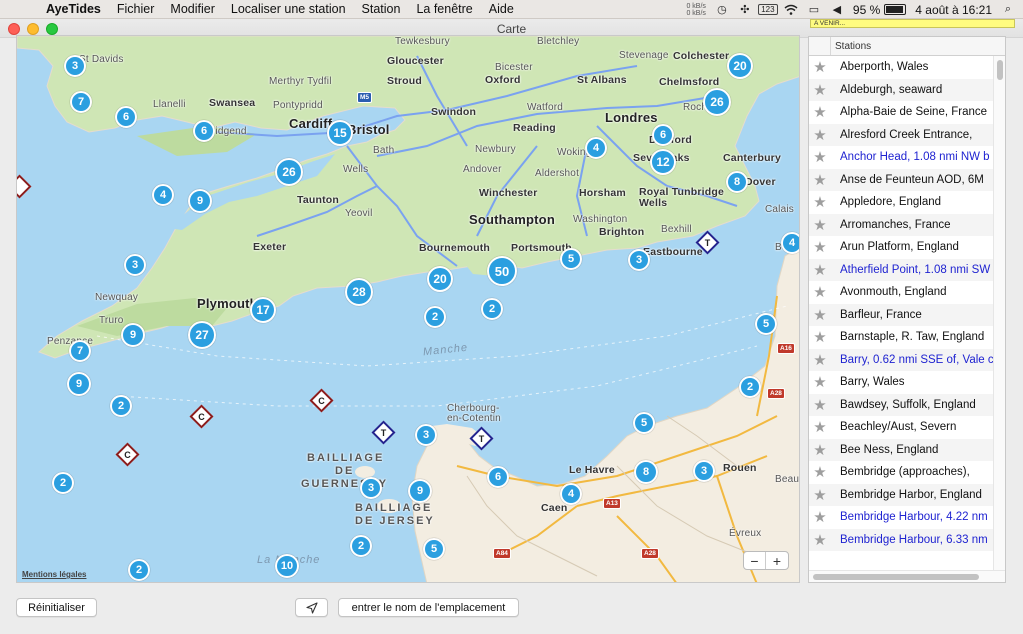  I want to click on battery-indicator: 95 %, so click(880, 10).